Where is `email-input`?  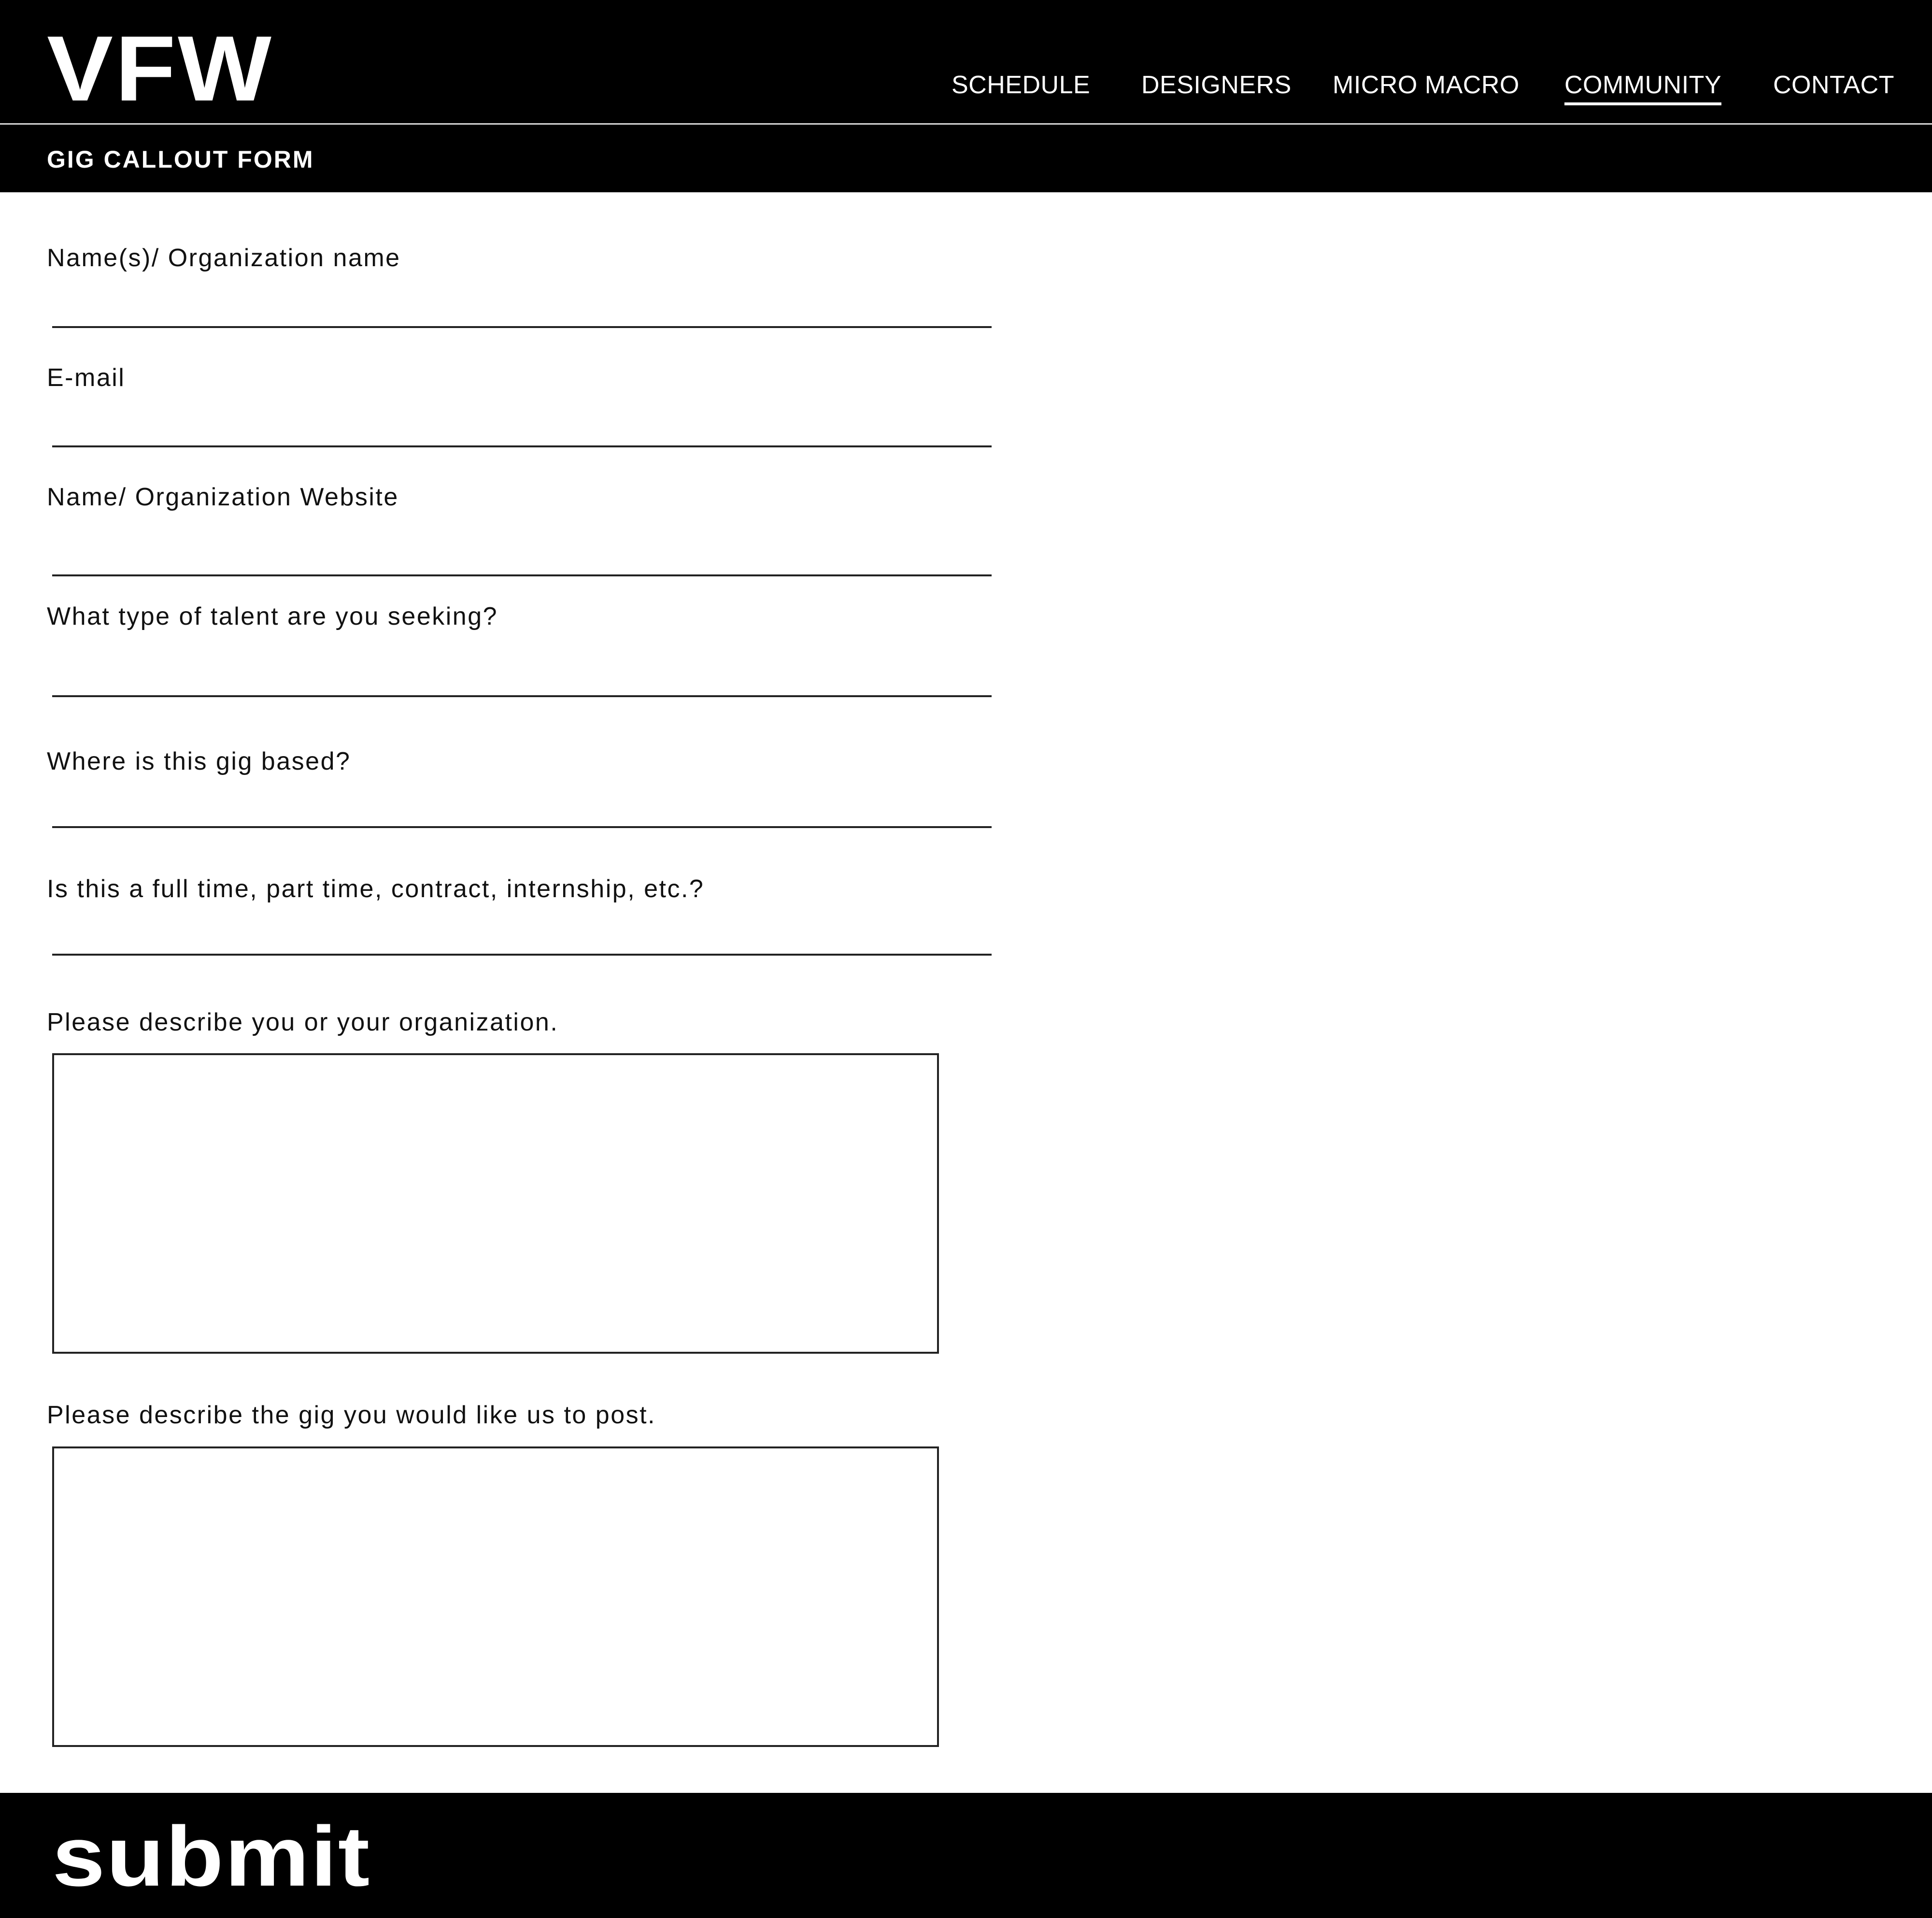 email-input is located at coordinates (522, 429).